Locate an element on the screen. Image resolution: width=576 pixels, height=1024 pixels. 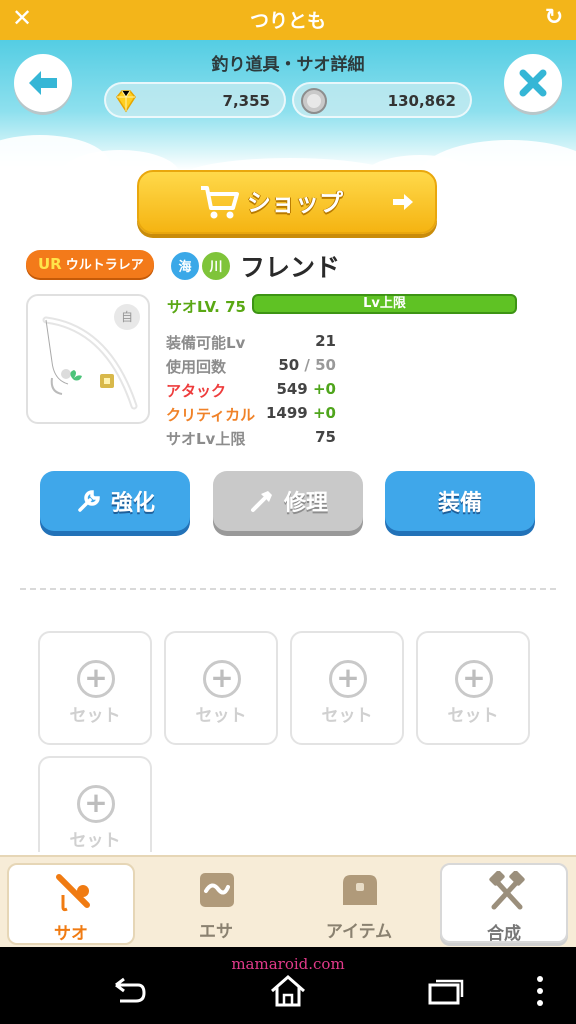
equip-label: 装備 is located at coordinates (459, 503).